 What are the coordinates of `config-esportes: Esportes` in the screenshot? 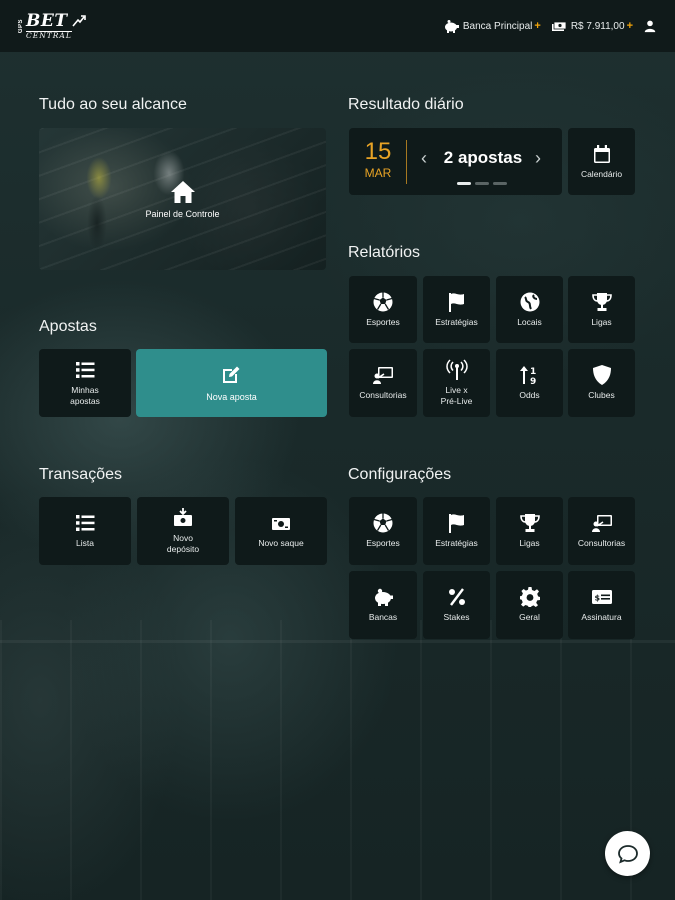 It's located at (383, 531).